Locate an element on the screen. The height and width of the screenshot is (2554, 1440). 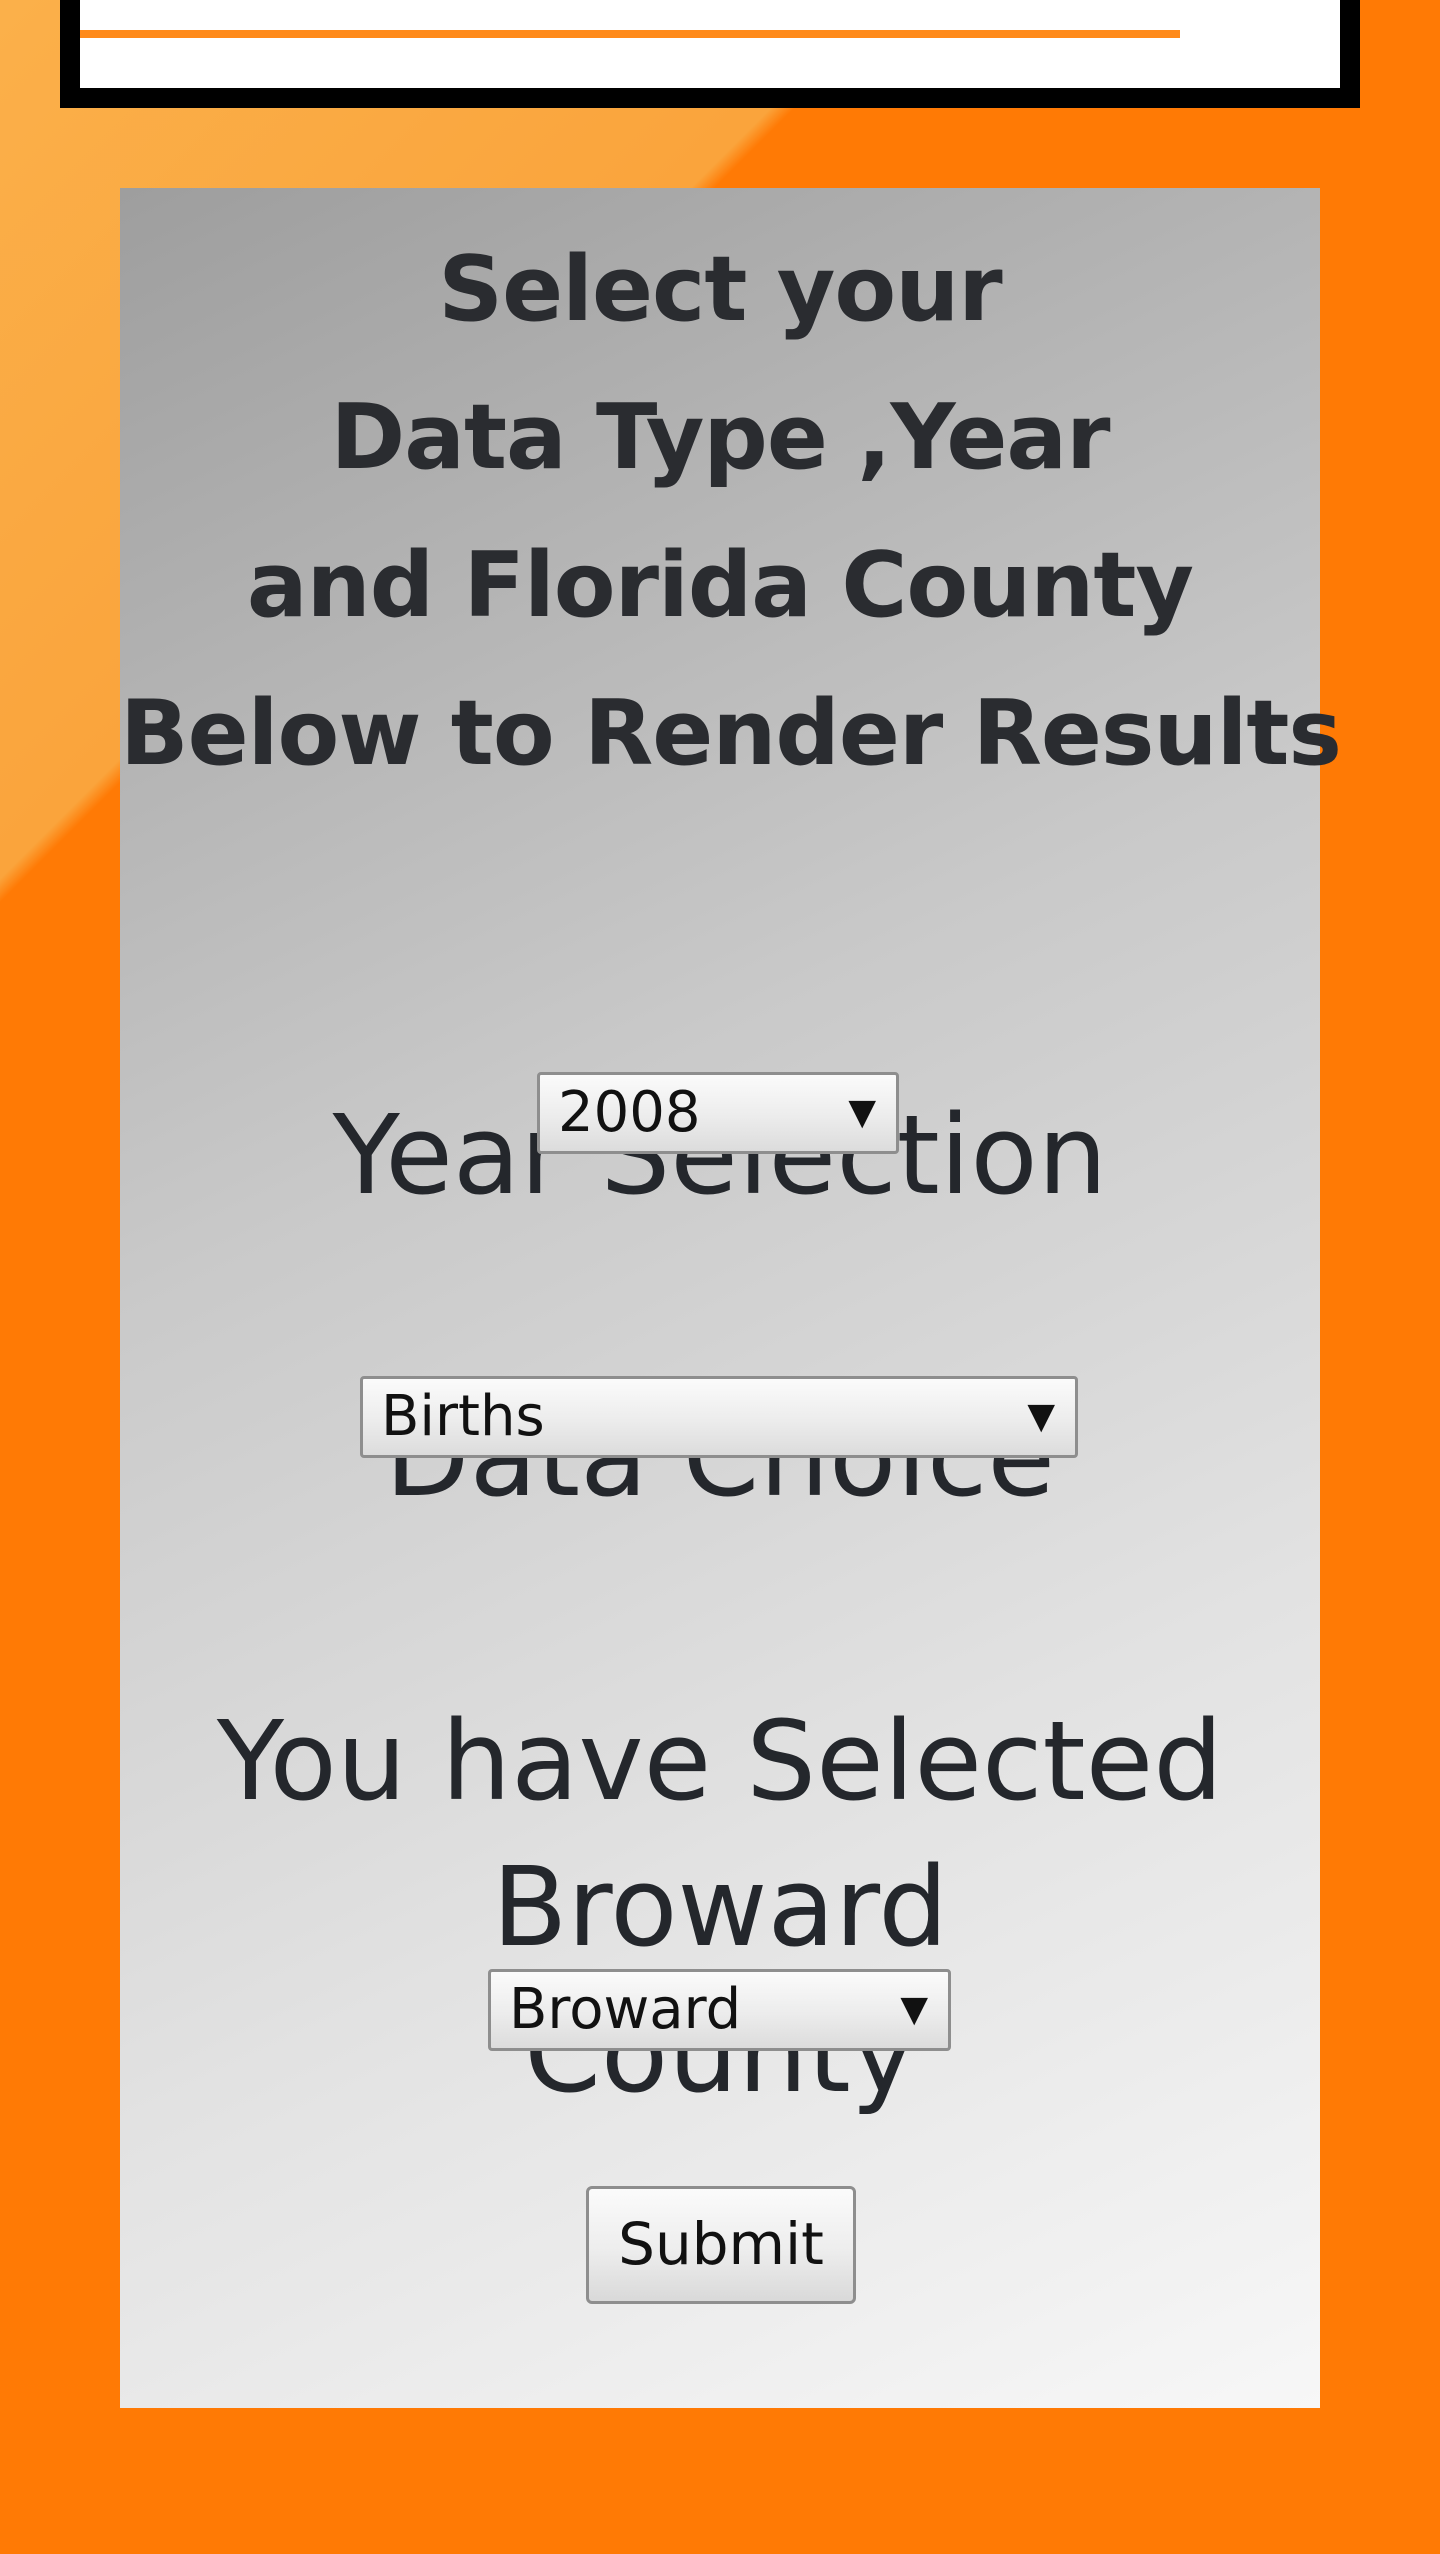
selected-county-message-line-1: You have Selected is located at coordinates (720, 1761).